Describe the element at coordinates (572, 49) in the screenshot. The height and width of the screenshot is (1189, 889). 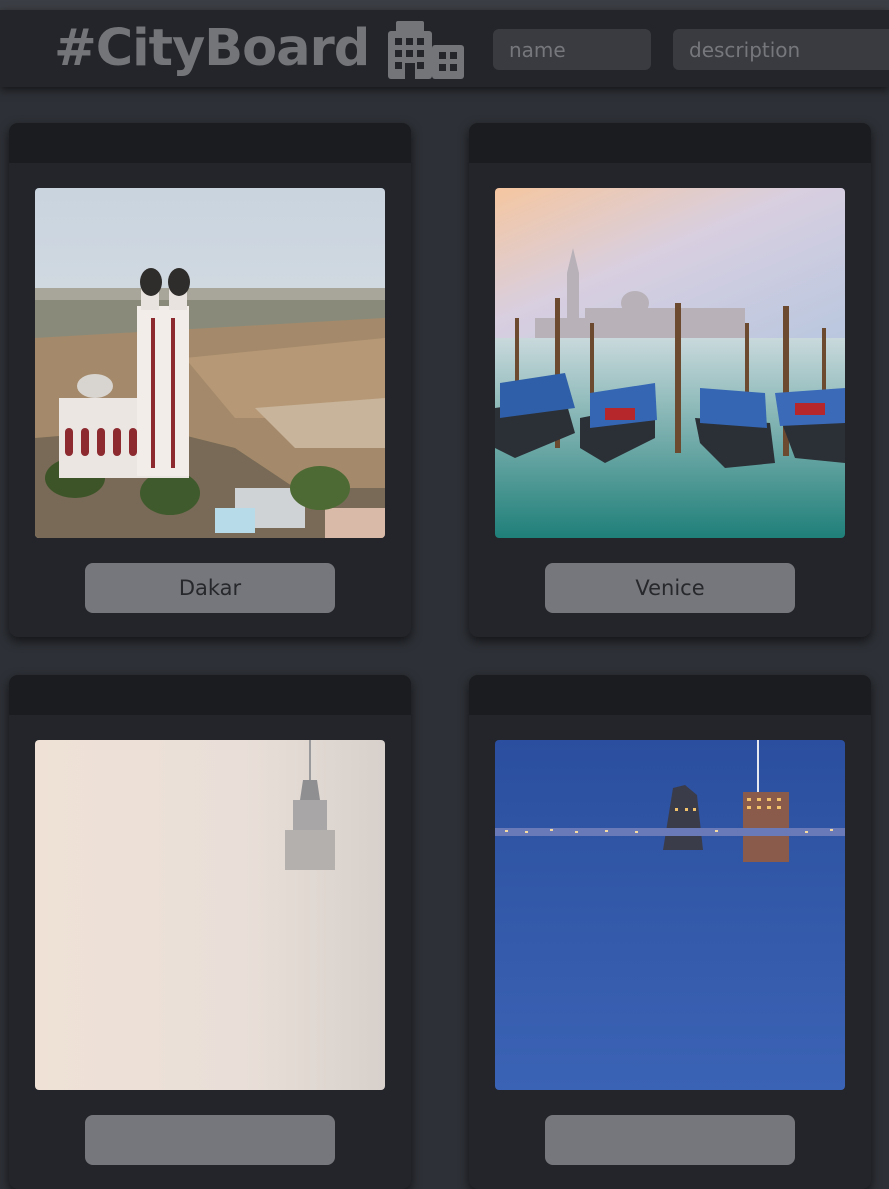
I see `name-input` at that location.